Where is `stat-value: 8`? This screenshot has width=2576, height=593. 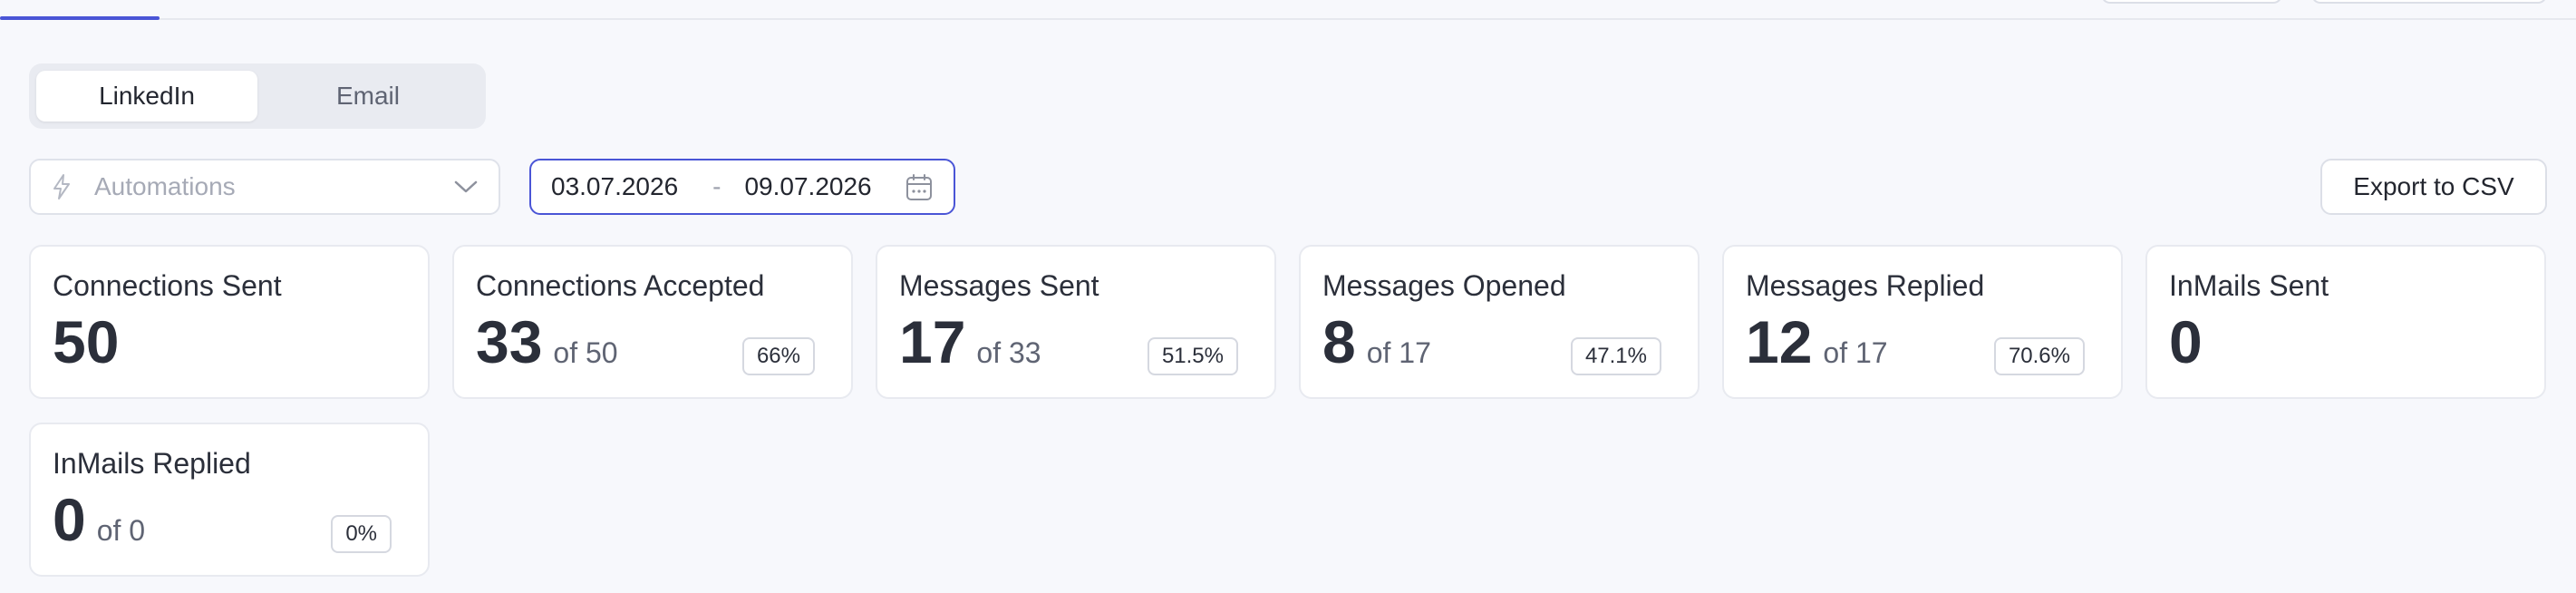
stat-value: 8 is located at coordinates (1339, 341).